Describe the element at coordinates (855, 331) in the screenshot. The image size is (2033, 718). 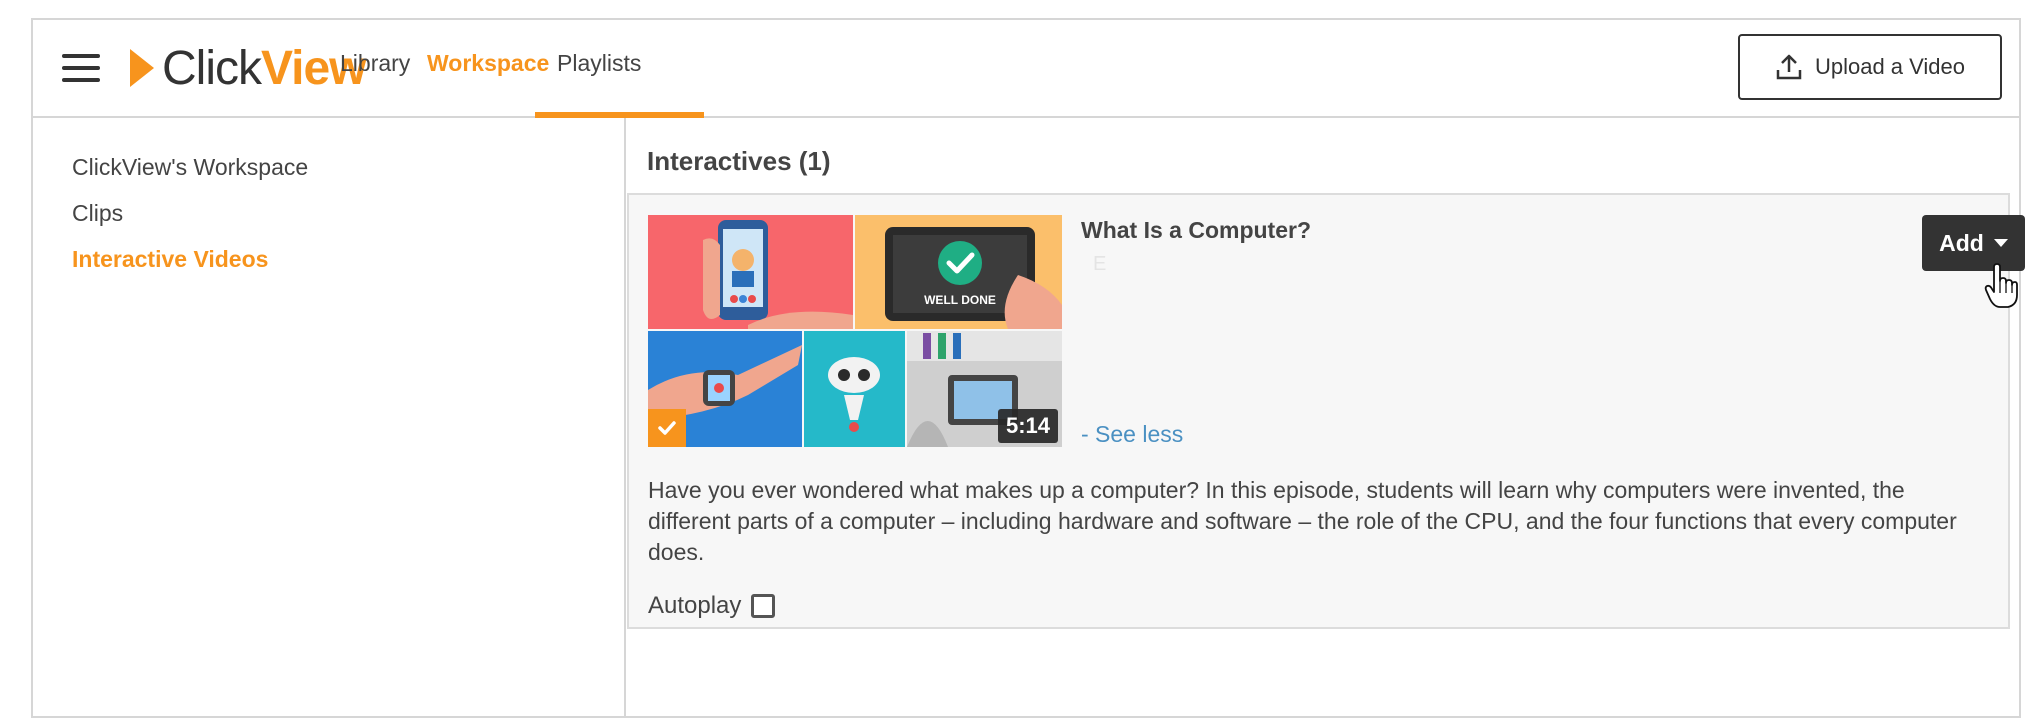
I see `video-thumbnail: WELL DONE 5:14` at that location.